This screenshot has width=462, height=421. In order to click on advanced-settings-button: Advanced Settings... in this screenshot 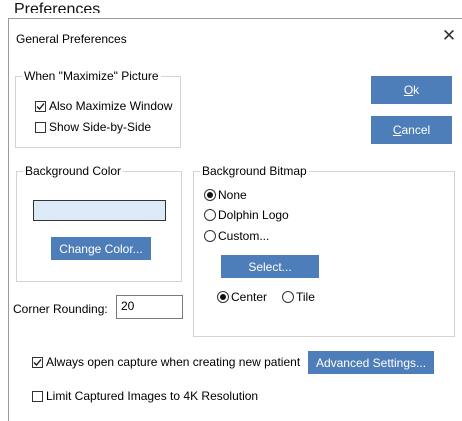, I will do `click(371, 362)`.